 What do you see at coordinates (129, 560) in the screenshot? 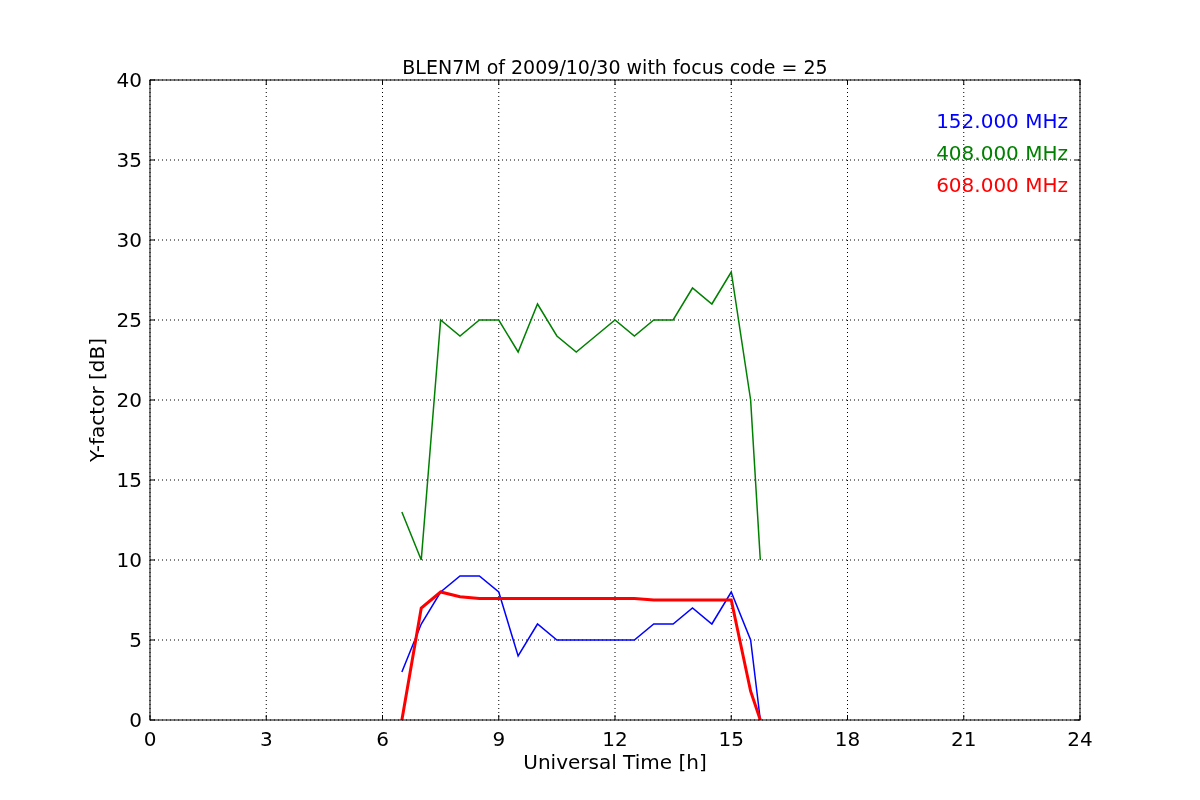
I see `y-tick-label: 10` at bounding box center [129, 560].